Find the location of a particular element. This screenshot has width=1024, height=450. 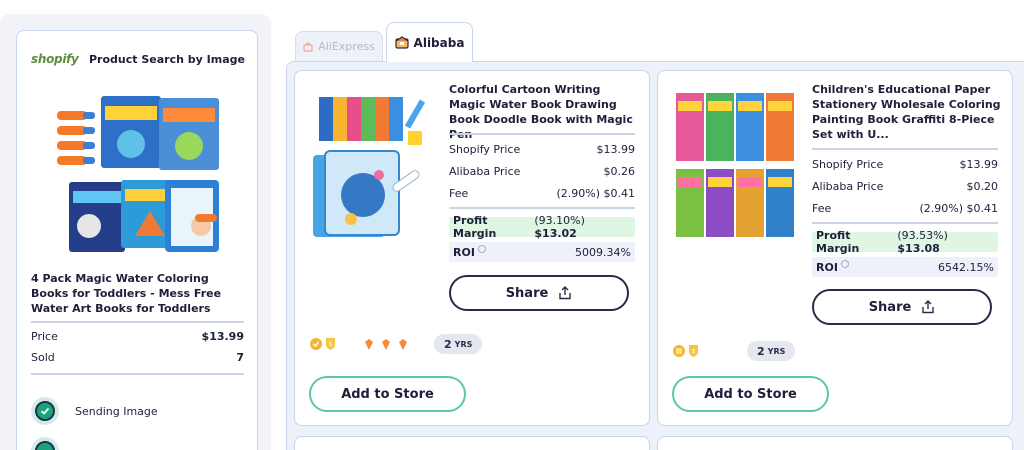

profit-margin-percent: (93.53%) is located at coordinates (922, 235).